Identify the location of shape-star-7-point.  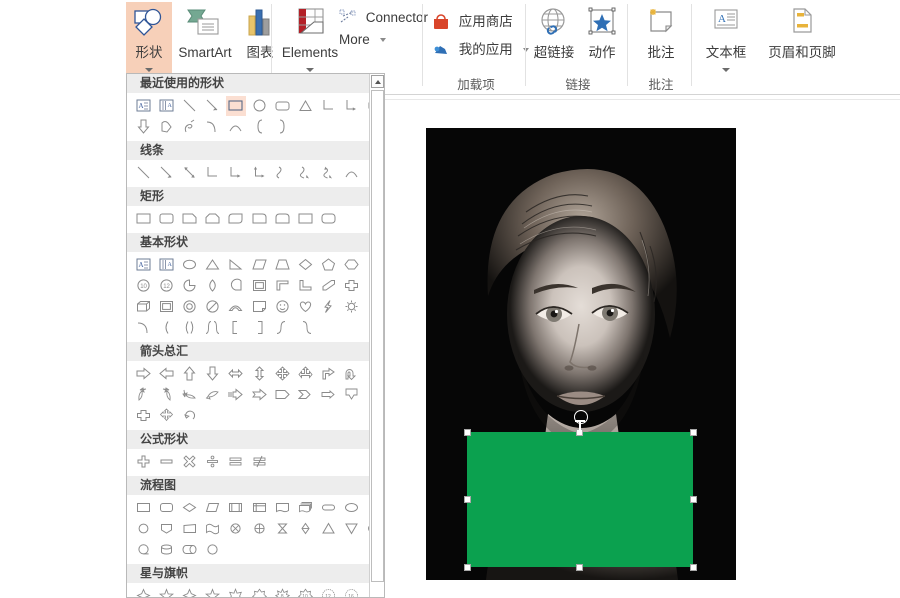
(213, 591).